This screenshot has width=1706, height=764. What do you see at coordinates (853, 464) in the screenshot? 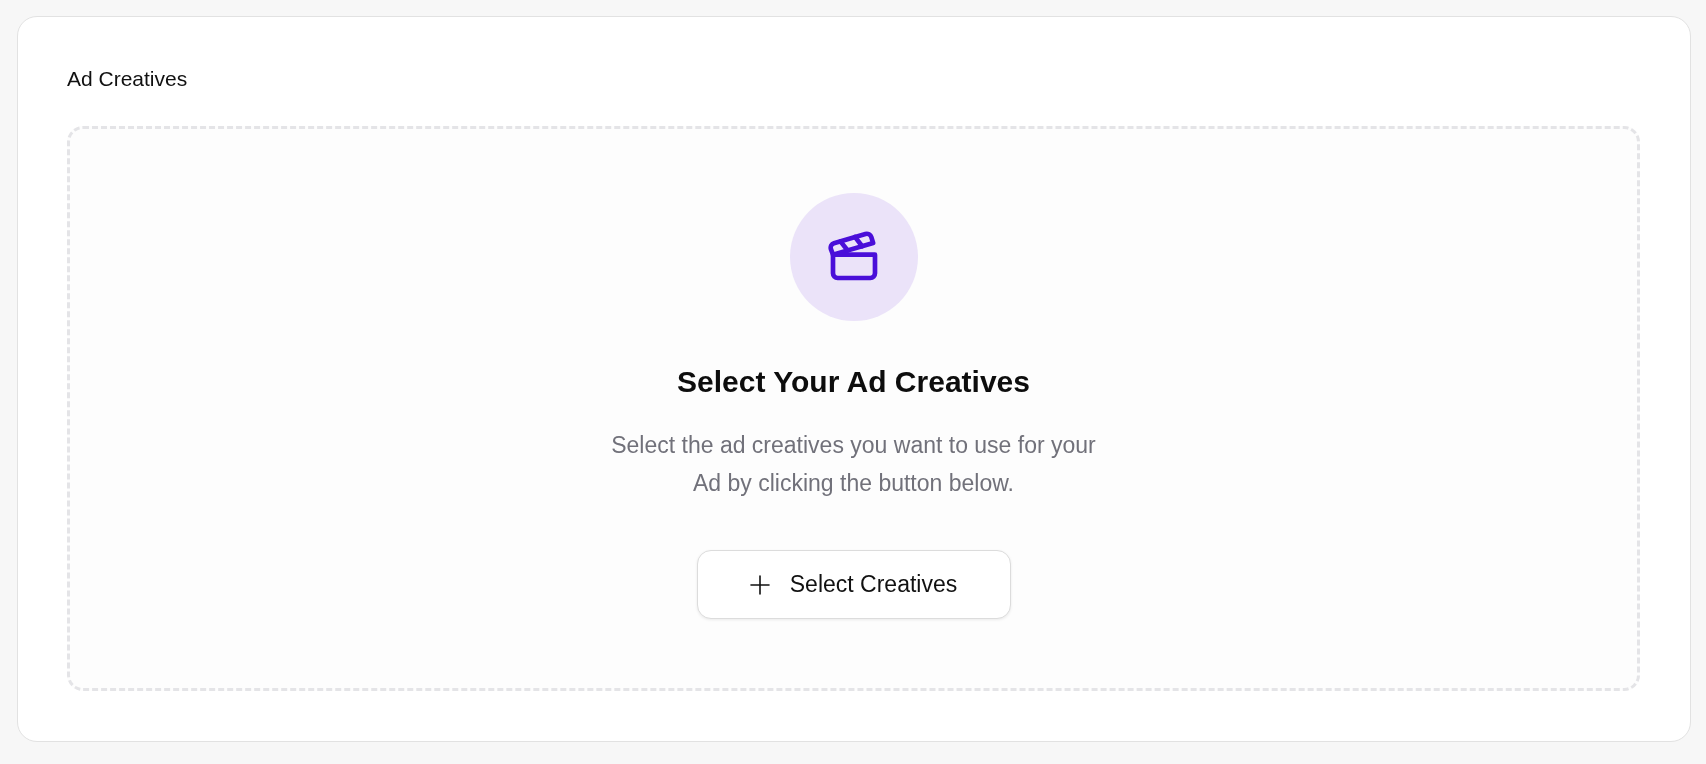
I see `empty-state-description: Select the ad creatives you want to use for your Ad by clicking the button below.` at bounding box center [853, 464].